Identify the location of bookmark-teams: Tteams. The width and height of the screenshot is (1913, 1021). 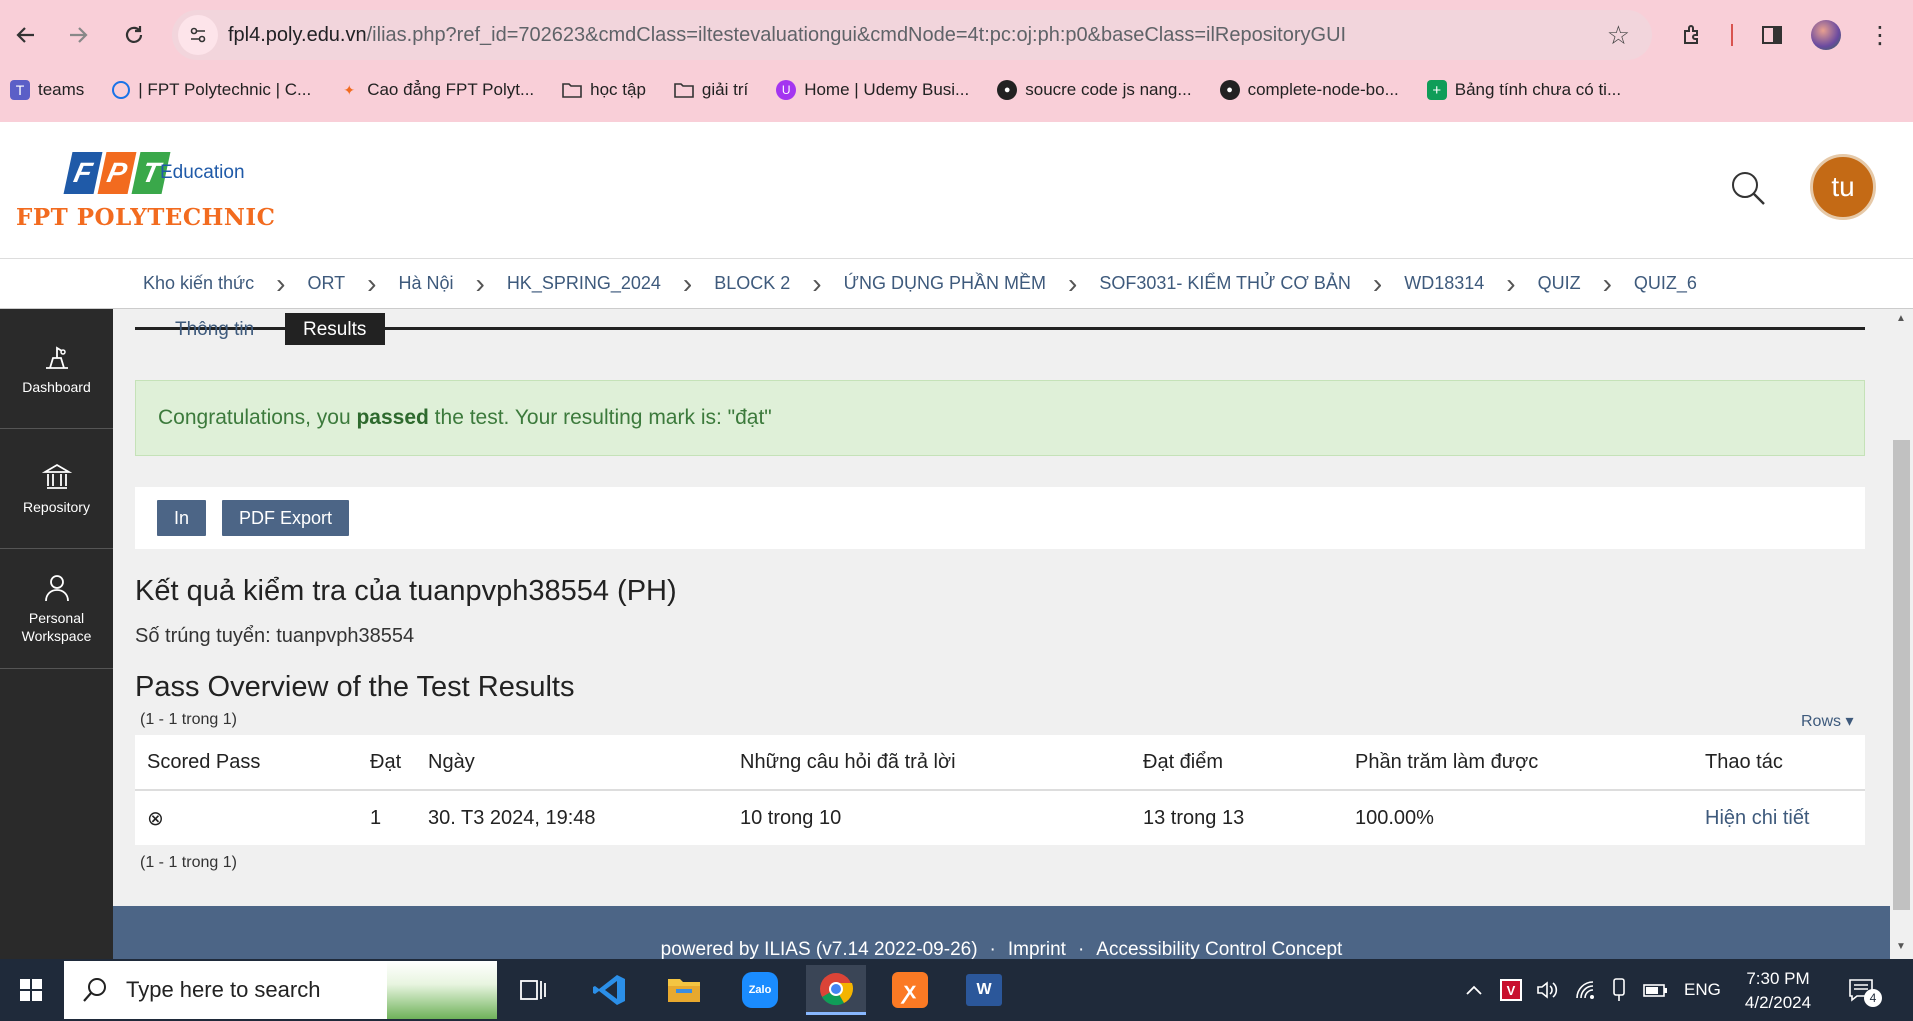
(47, 90).